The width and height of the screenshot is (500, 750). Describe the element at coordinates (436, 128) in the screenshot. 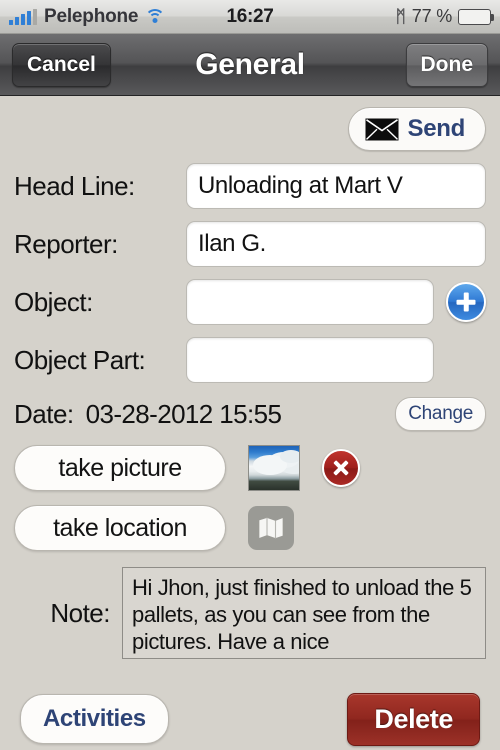

I see `send-label: Send` at that location.